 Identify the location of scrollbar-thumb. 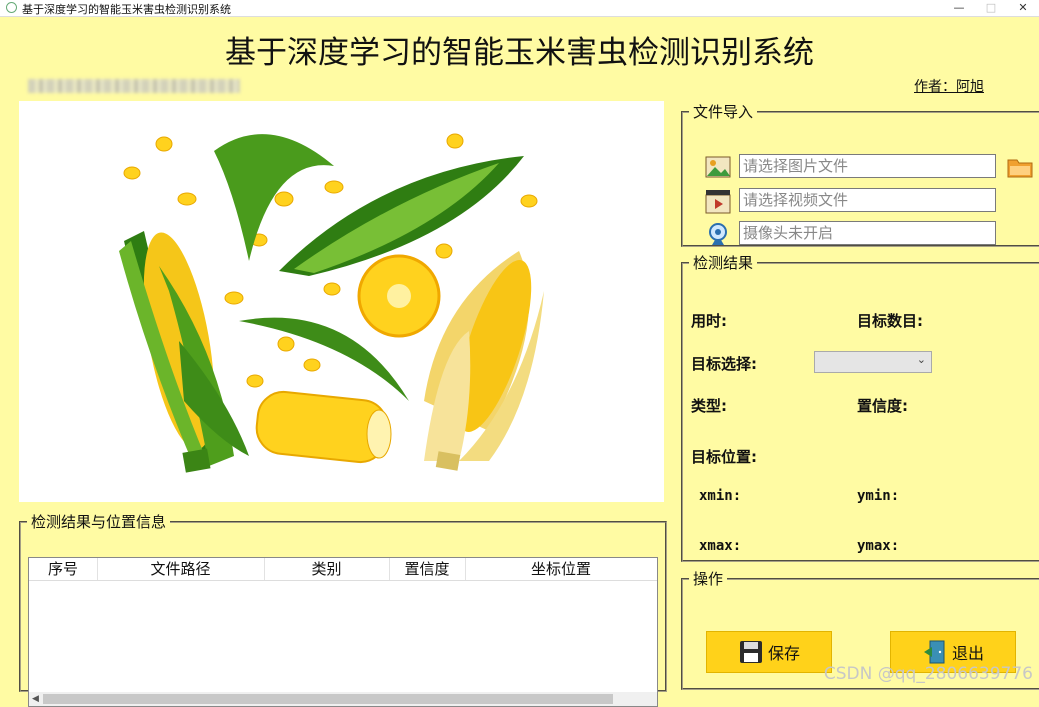
(328, 699).